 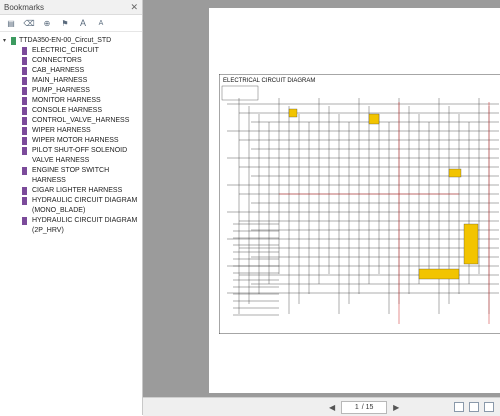 What do you see at coordinates (58, 70) in the screenshot?
I see `bookmark-label: CAB_HARNESS` at bounding box center [58, 70].